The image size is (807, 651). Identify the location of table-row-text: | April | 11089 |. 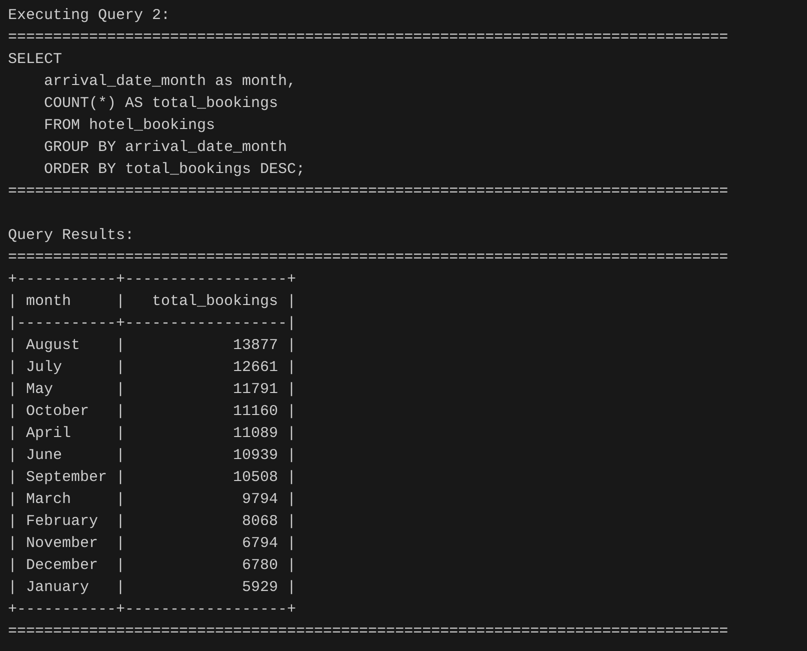
(152, 434).